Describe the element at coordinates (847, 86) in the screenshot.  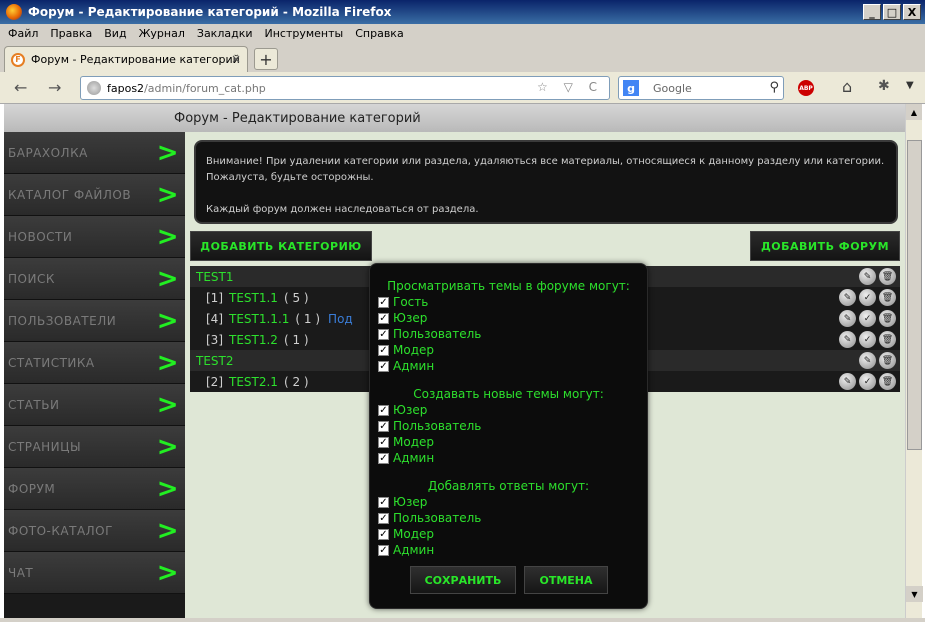
I see `home-icon: ⌂` at that location.